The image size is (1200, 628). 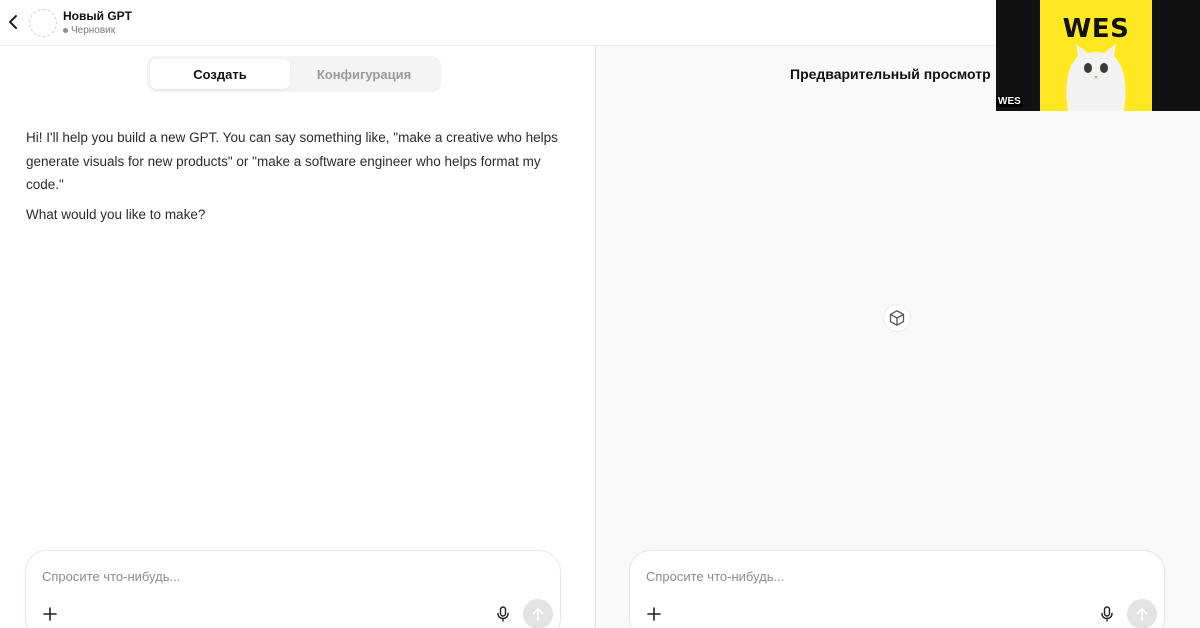 What do you see at coordinates (293, 589) in the screenshot?
I see `builder-composer` at bounding box center [293, 589].